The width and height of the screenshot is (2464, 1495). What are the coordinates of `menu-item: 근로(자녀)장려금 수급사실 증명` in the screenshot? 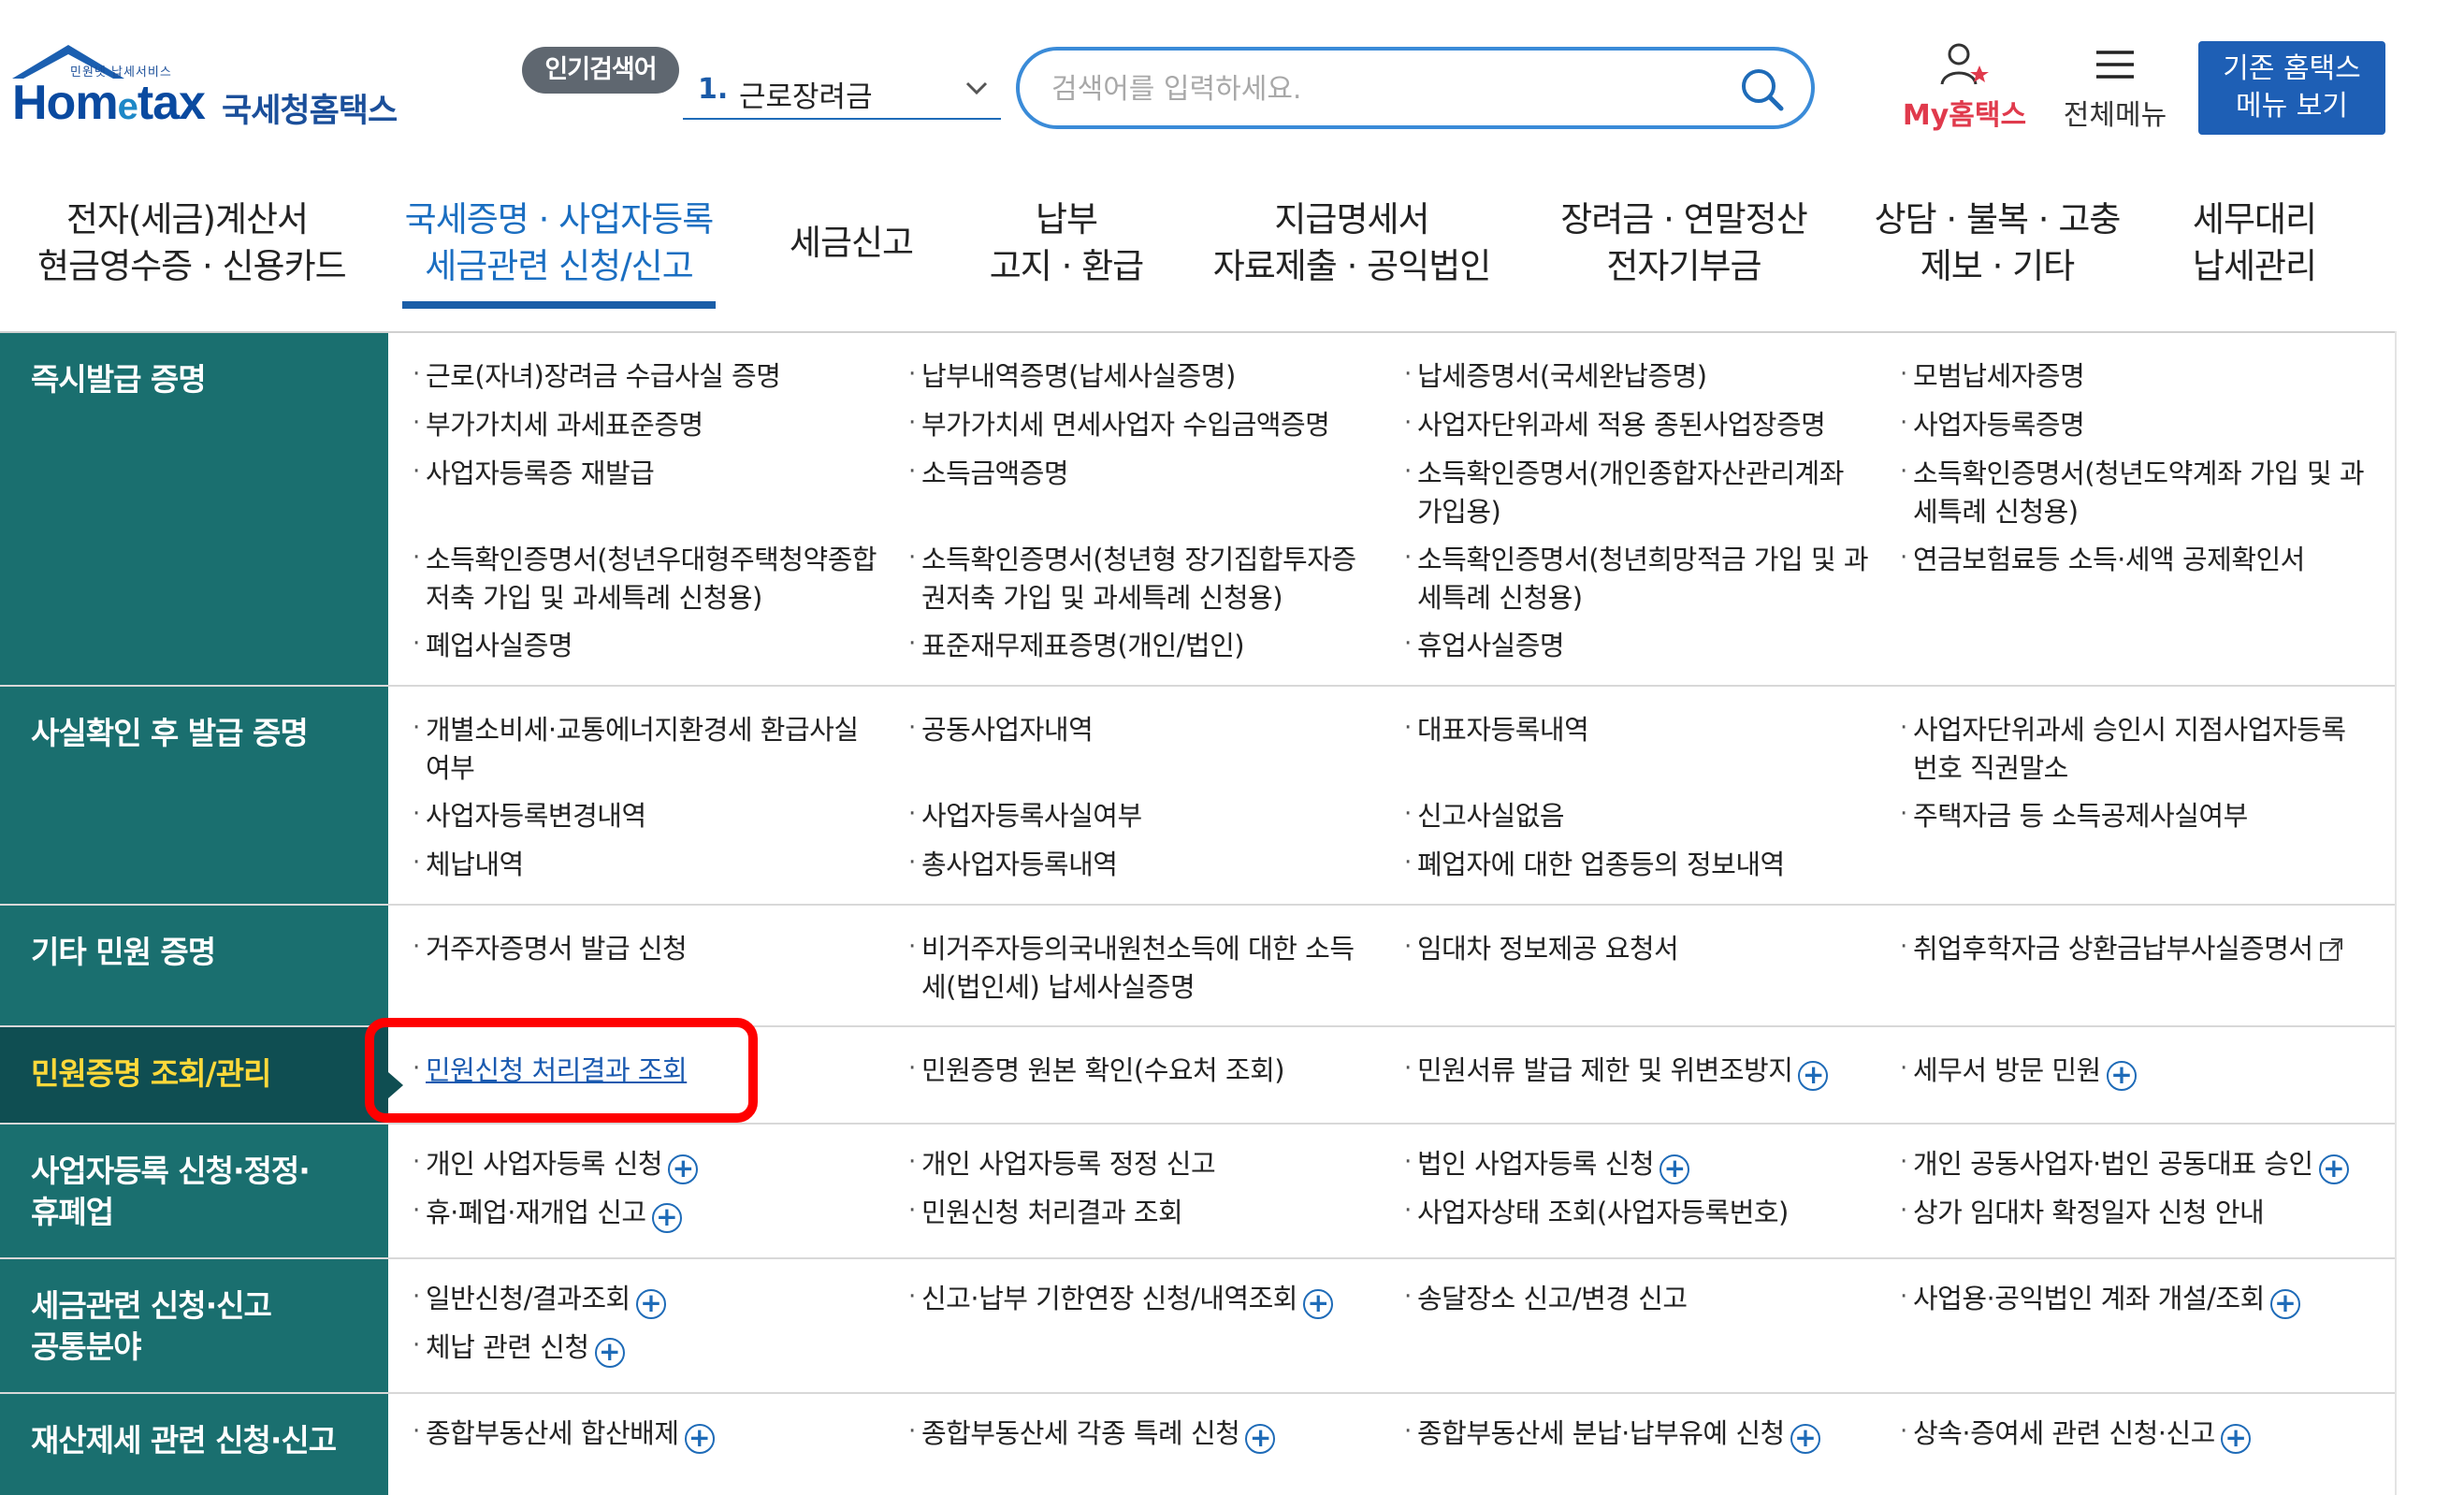 It's located at (597, 376).